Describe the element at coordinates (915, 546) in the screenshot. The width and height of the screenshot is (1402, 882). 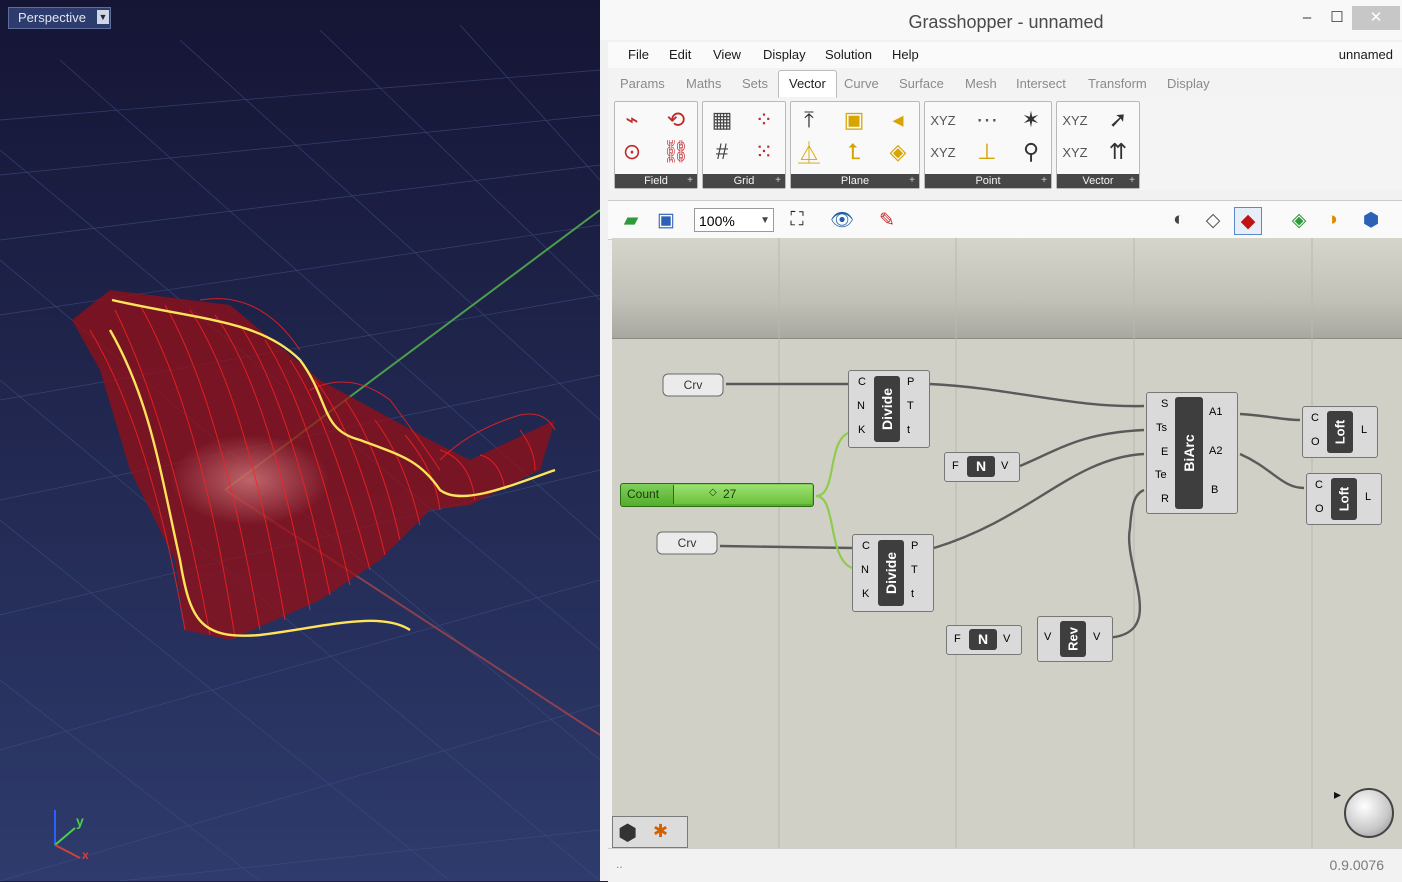
I see `divide-out-p: P` at that location.